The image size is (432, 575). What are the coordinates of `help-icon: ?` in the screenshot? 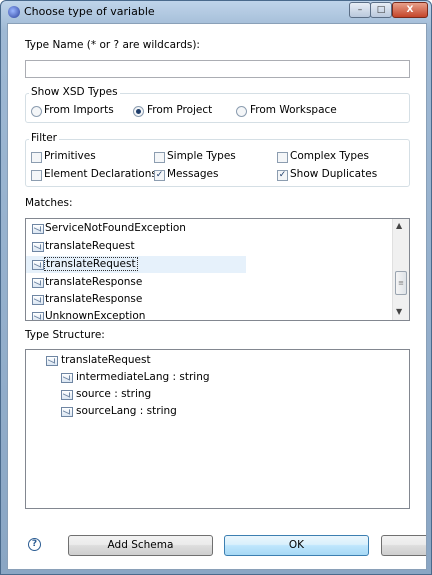 It's located at (34, 544).